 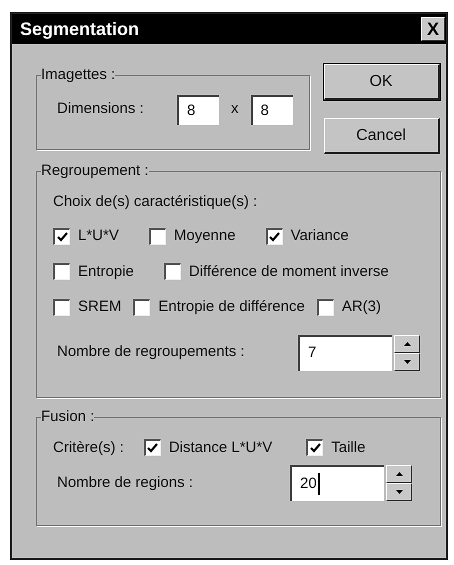 What do you see at coordinates (234, 109) in the screenshot?
I see `times-label: x` at bounding box center [234, 109].